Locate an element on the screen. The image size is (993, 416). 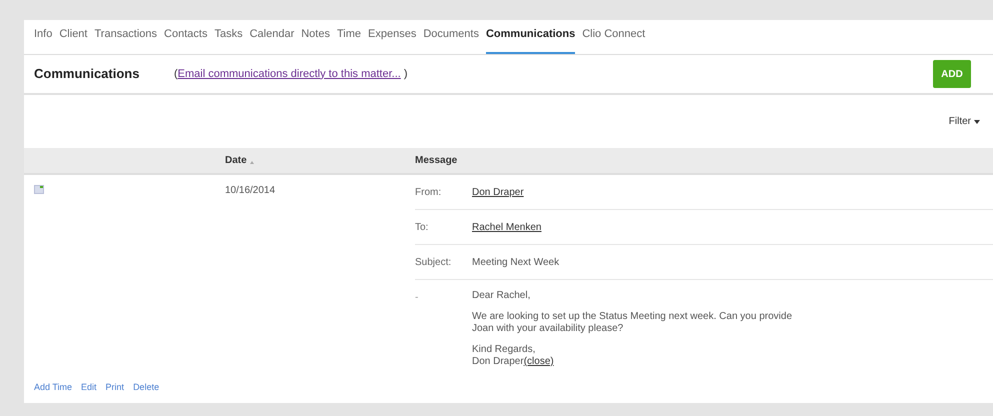
parenthesis: ( is located at coordinates (176, 74).